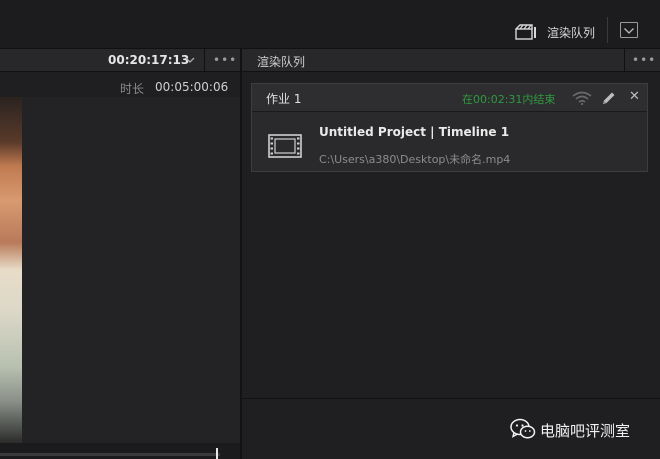  Describe the element at coordinates (607, 30) in the screenshot. I see `toolbar-divider` at that location.